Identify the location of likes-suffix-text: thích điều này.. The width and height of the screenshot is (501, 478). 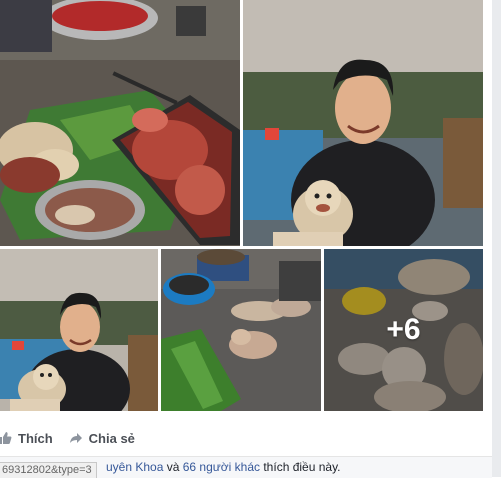
(300, 467).